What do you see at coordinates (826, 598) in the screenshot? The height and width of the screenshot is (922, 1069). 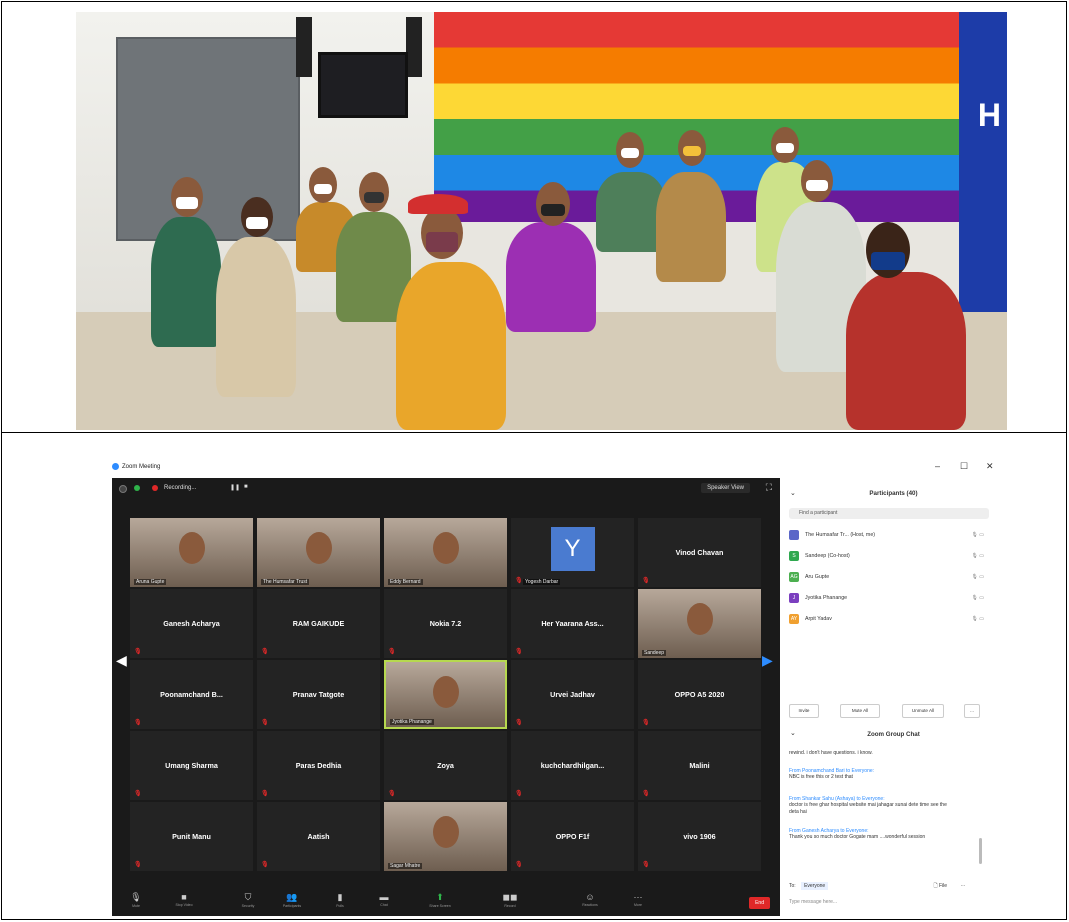 I see `participant-list-name: Jyotika Phanange` at bounding box center [826, 598].